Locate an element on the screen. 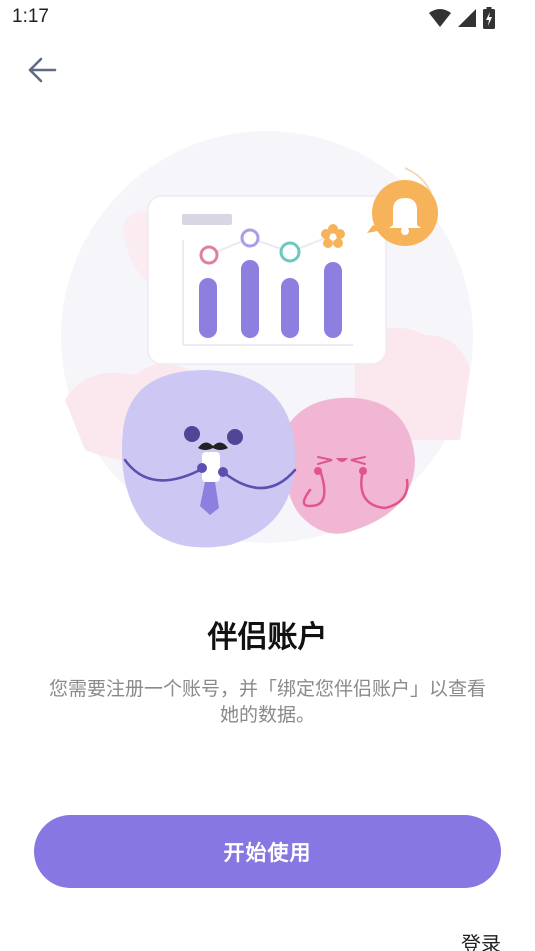 The image size is (535, 951). login-link: 登录 is located at coordinates (481, 939).